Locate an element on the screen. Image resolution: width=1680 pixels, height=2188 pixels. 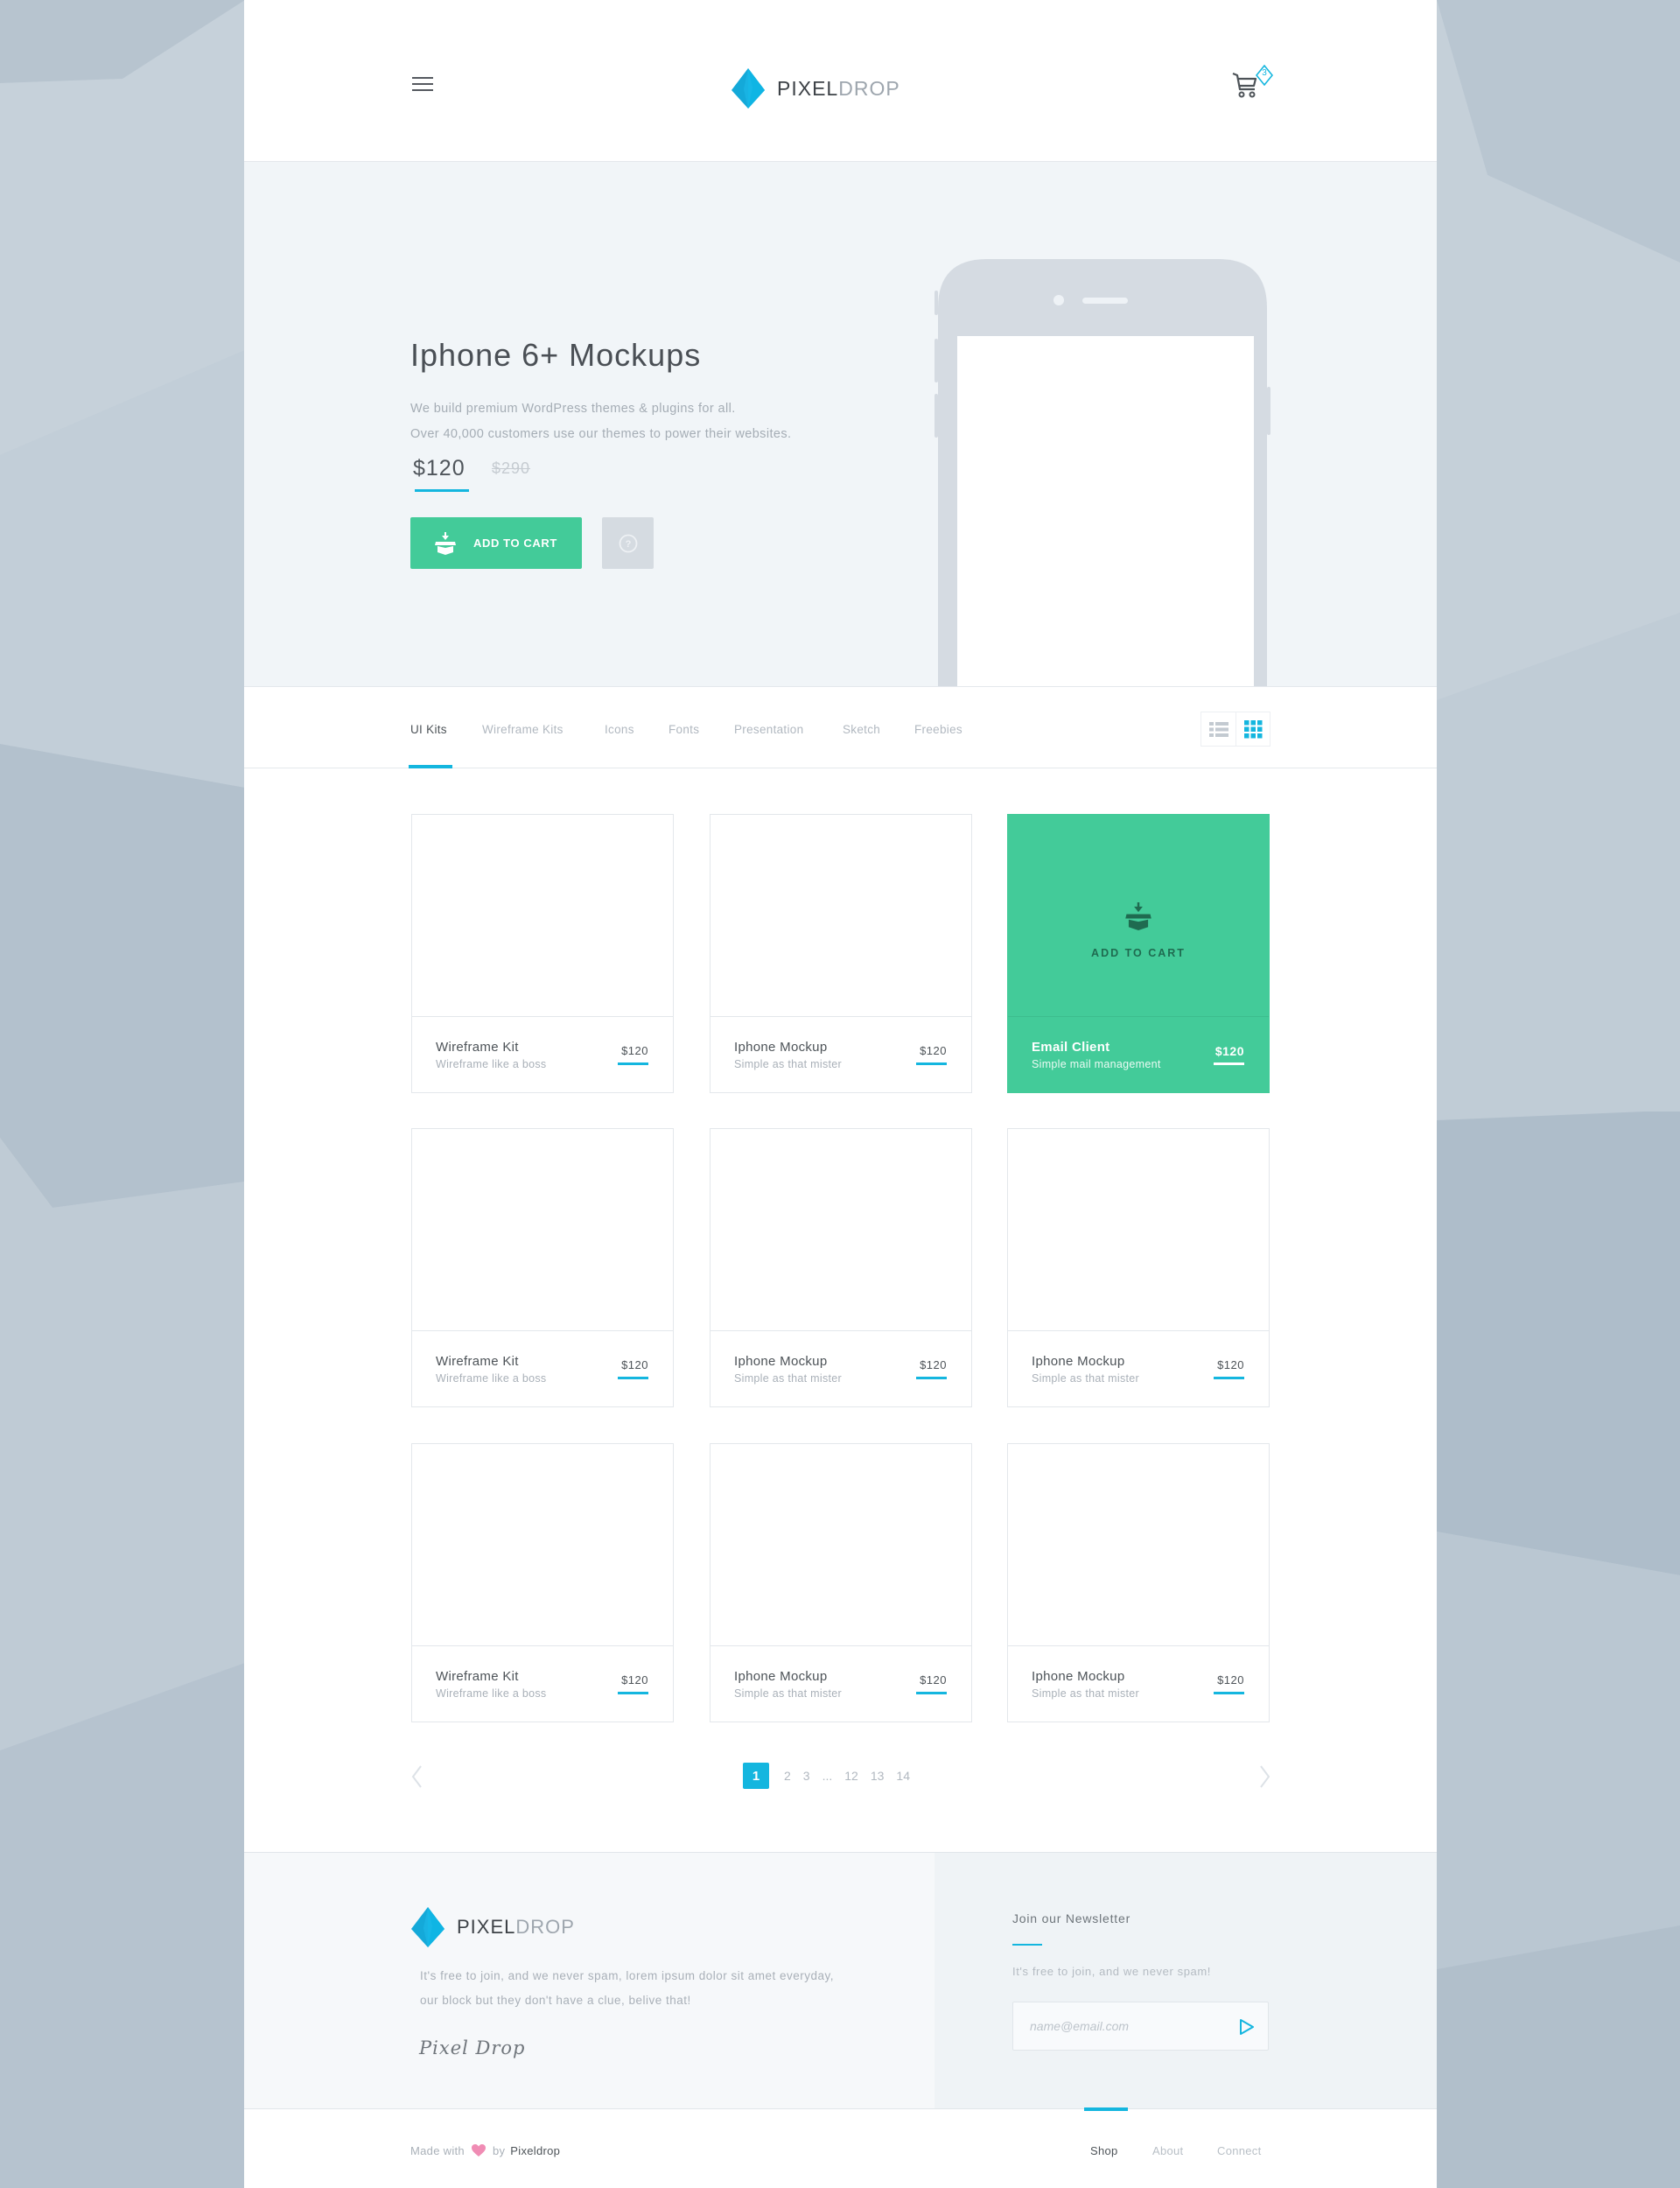
menu-icon is located at coordinates (422, 85).